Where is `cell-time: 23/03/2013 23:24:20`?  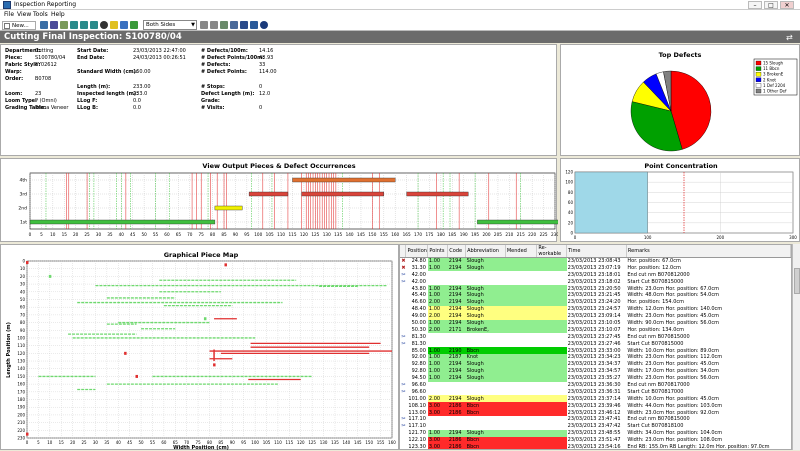
cell-time: 23/03/2013 23:24:20 is located at coordinates (594, 302).